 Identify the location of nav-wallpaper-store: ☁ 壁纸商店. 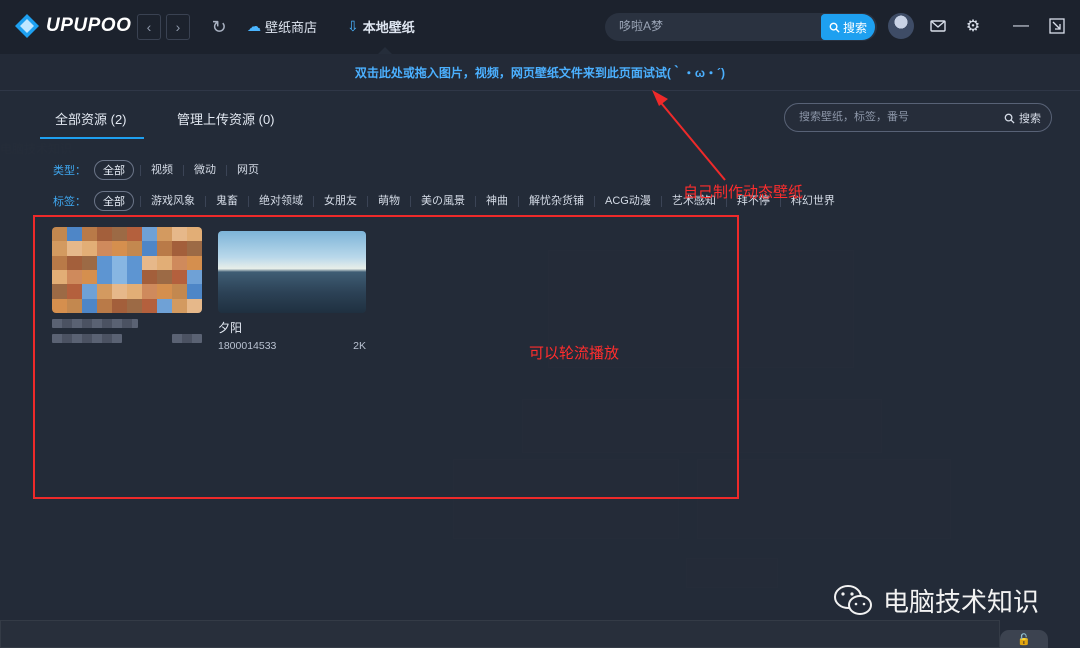
(282, 26).